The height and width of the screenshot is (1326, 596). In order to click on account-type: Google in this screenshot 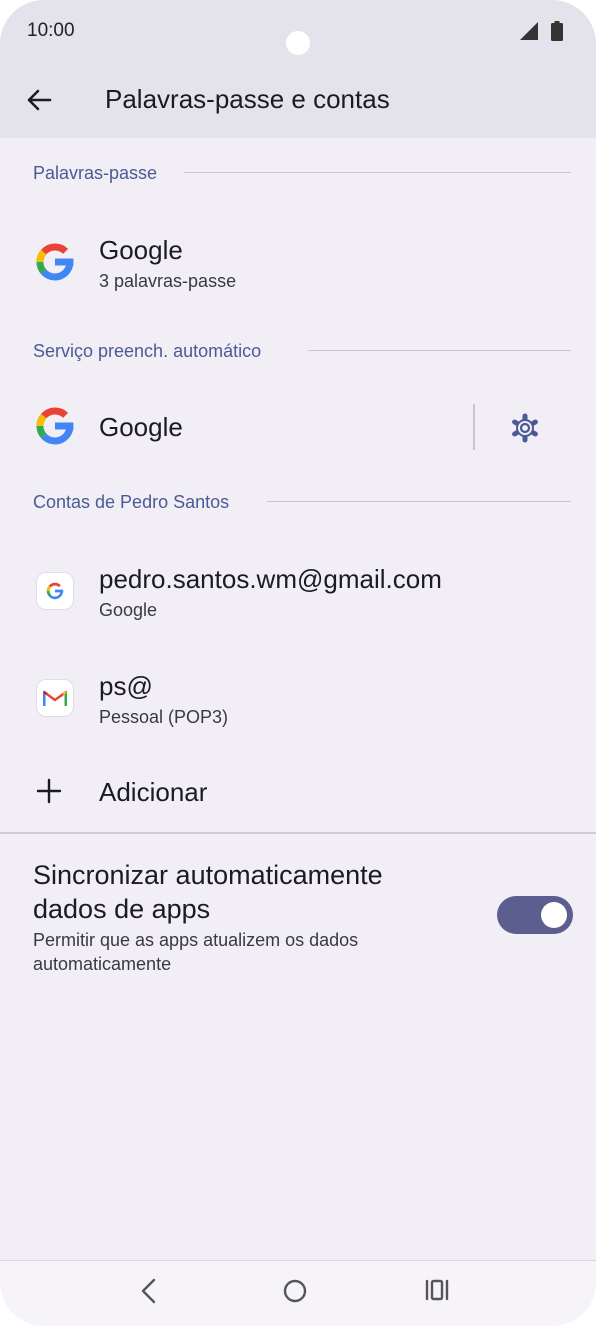, I will do `click(128, 610)`.